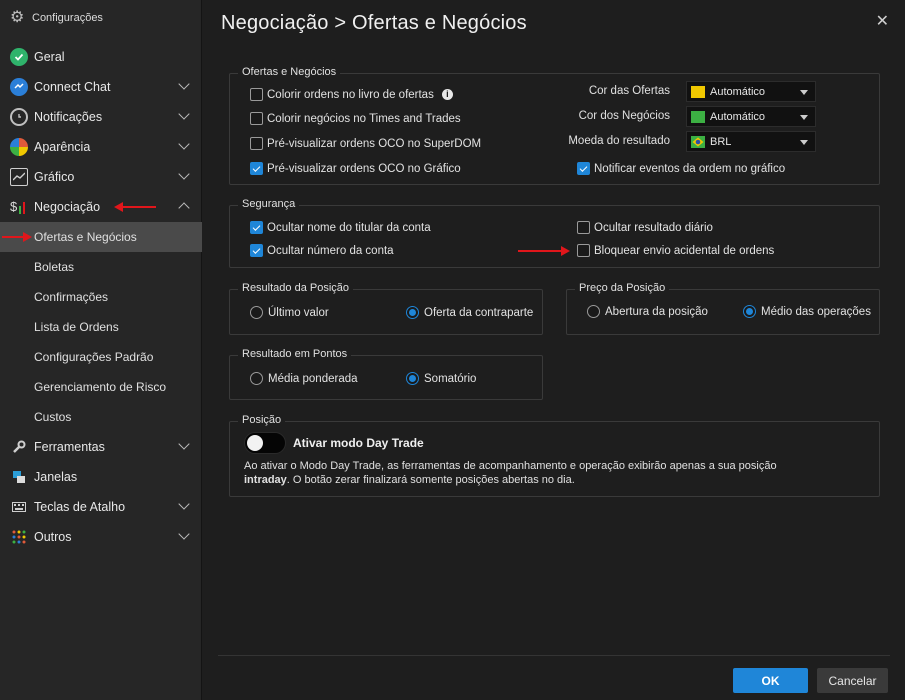 Image resolution: width=905 pixels, height=700 pixels. What do you see at coordinates (101, 147) in the screenshot?
I see `sidebar-item-aparencia: Aparência` at bounding box center [101, 147].